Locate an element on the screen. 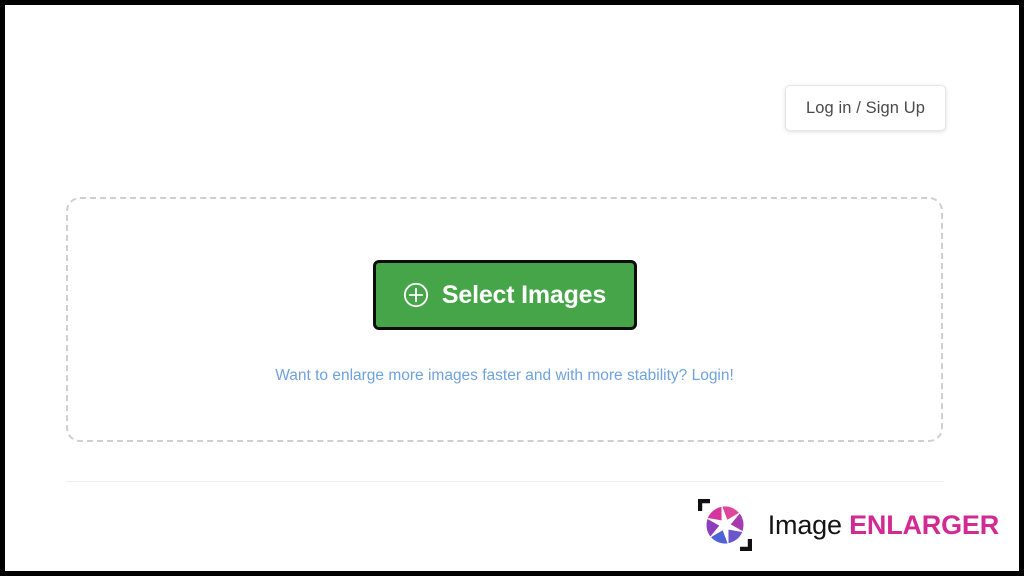 This screenshot has height=576, width=1024. footer-divider is located at coordinates (505, 481).